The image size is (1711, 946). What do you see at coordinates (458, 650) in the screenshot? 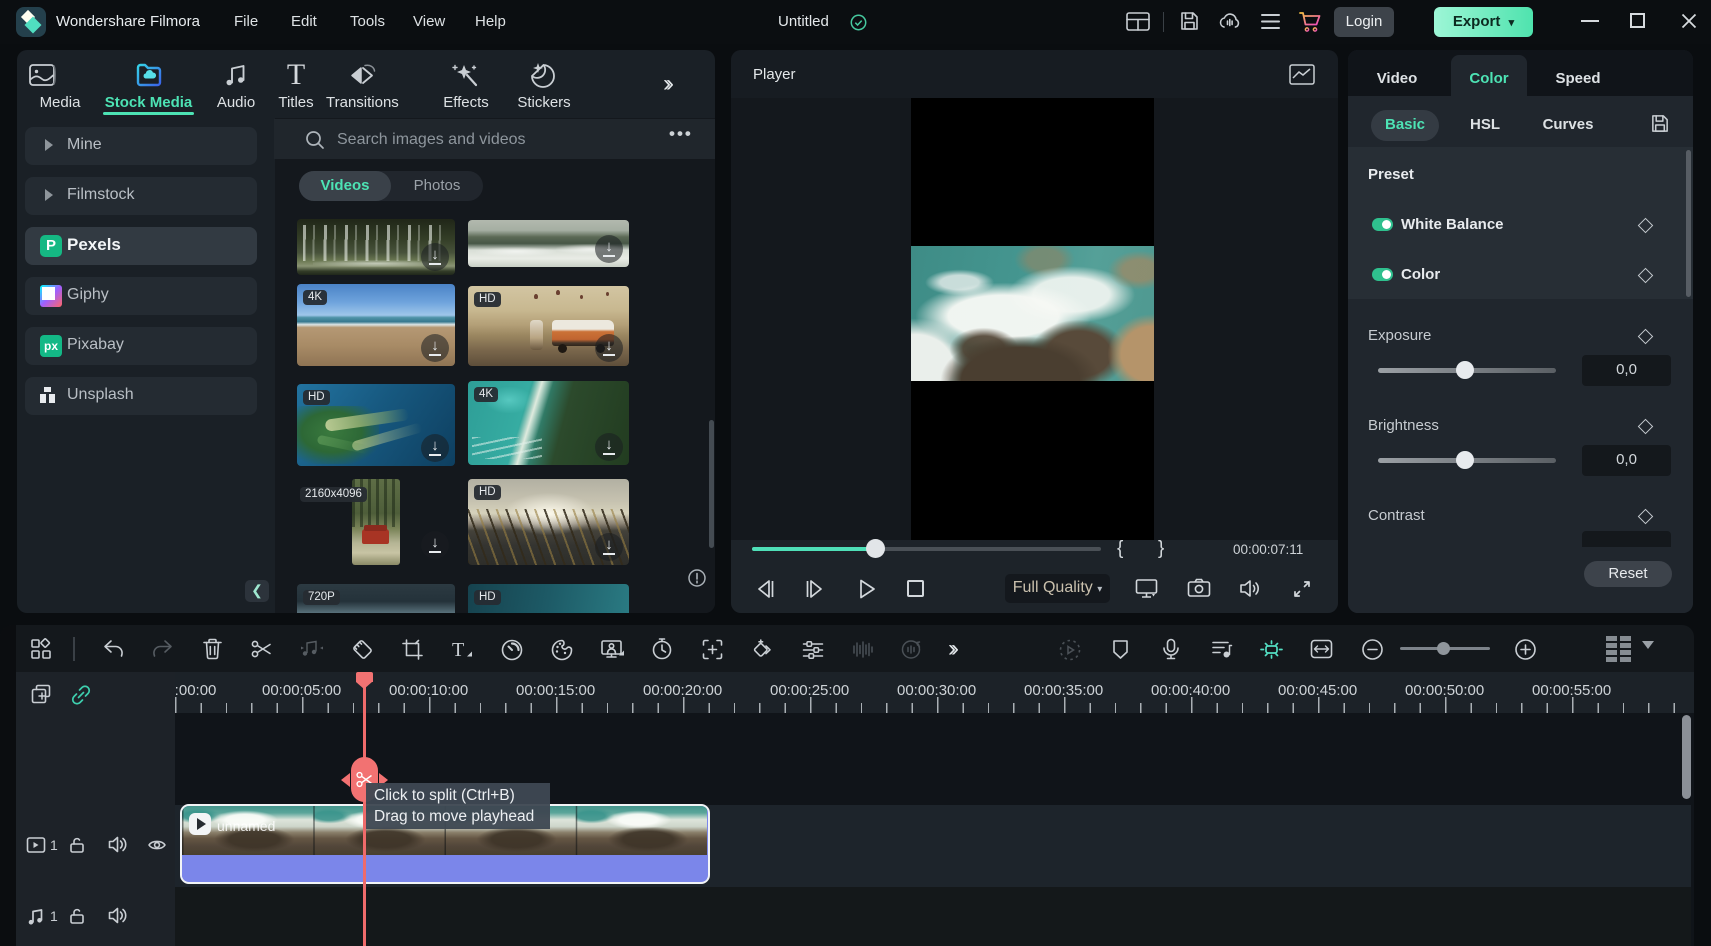
I see `svg-text: T` at bounding box center [458, 650].